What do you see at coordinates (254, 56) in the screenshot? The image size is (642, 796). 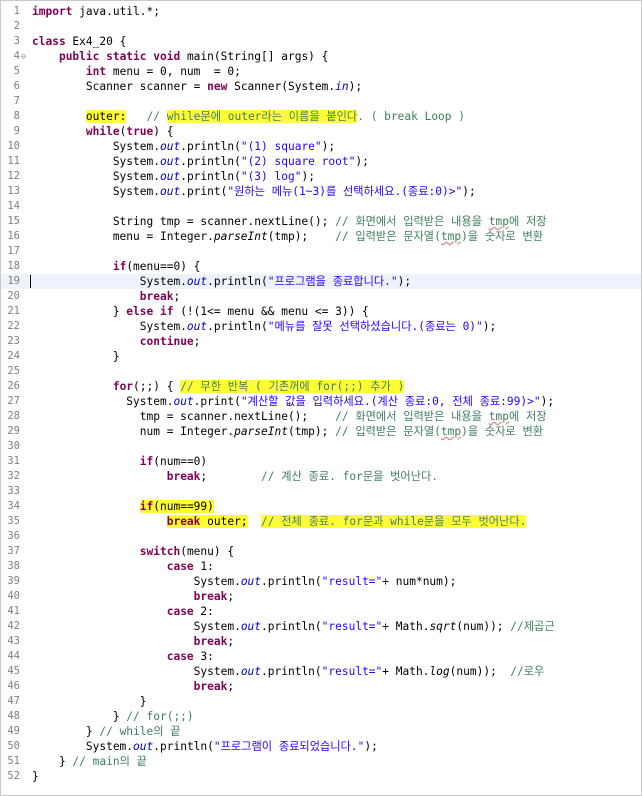 I see `code-token: main(String[] args) {` at bounding box center [254, 56].